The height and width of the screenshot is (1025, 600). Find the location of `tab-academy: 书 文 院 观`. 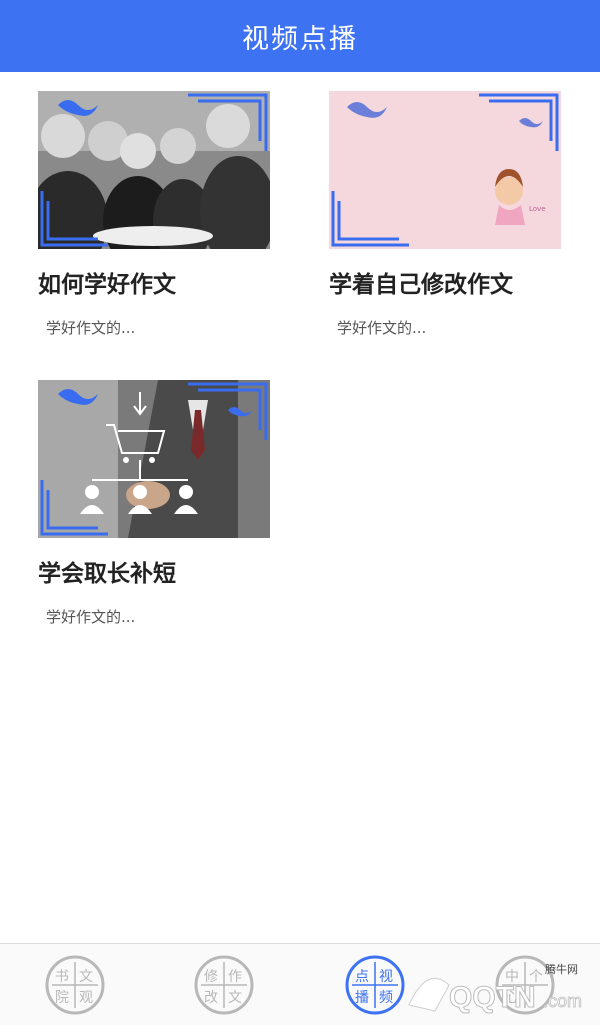

tab-academy: 书 文 院 观 is located at coordinates (75, 985).